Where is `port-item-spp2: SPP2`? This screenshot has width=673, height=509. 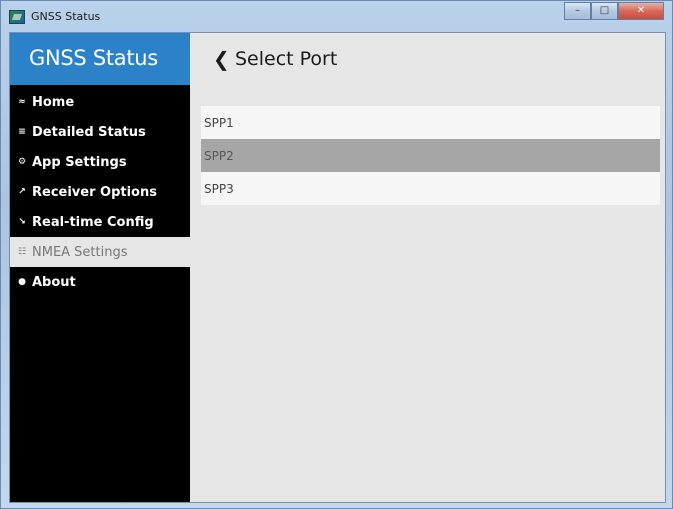
port-item-spp2: SPP2 is located at coordinates (430, 155).